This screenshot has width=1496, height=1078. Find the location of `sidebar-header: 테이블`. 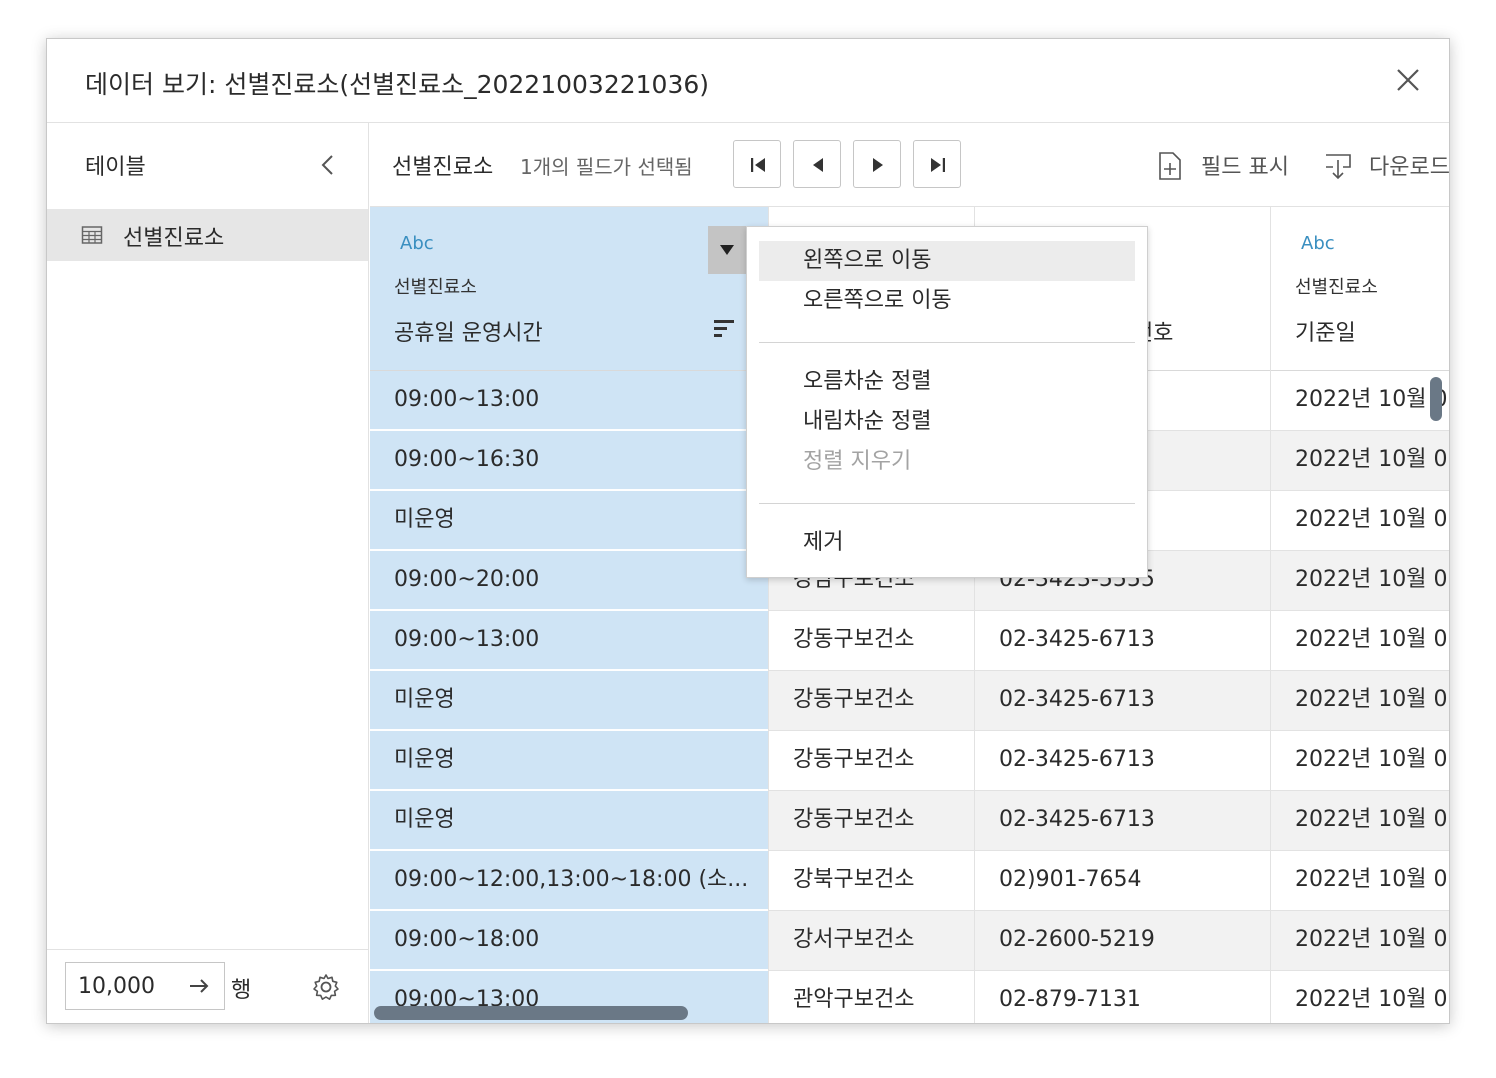

sidebar-header: 테이블 is located at coordinates (207, 165).